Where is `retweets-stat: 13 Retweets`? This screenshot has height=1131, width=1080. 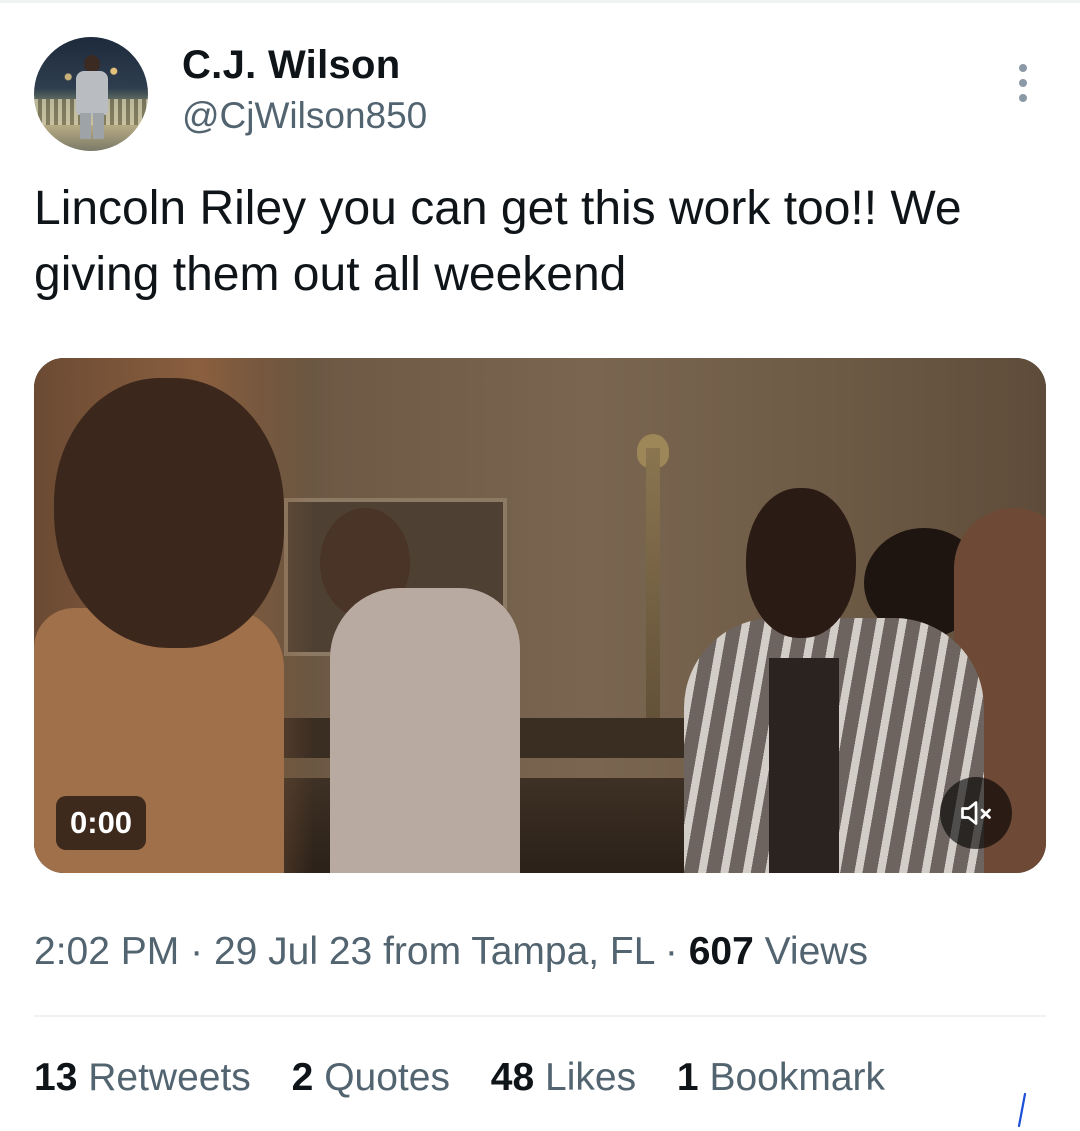
retweets-stat: 13 Retweets is located at coordinates (142, 1078).